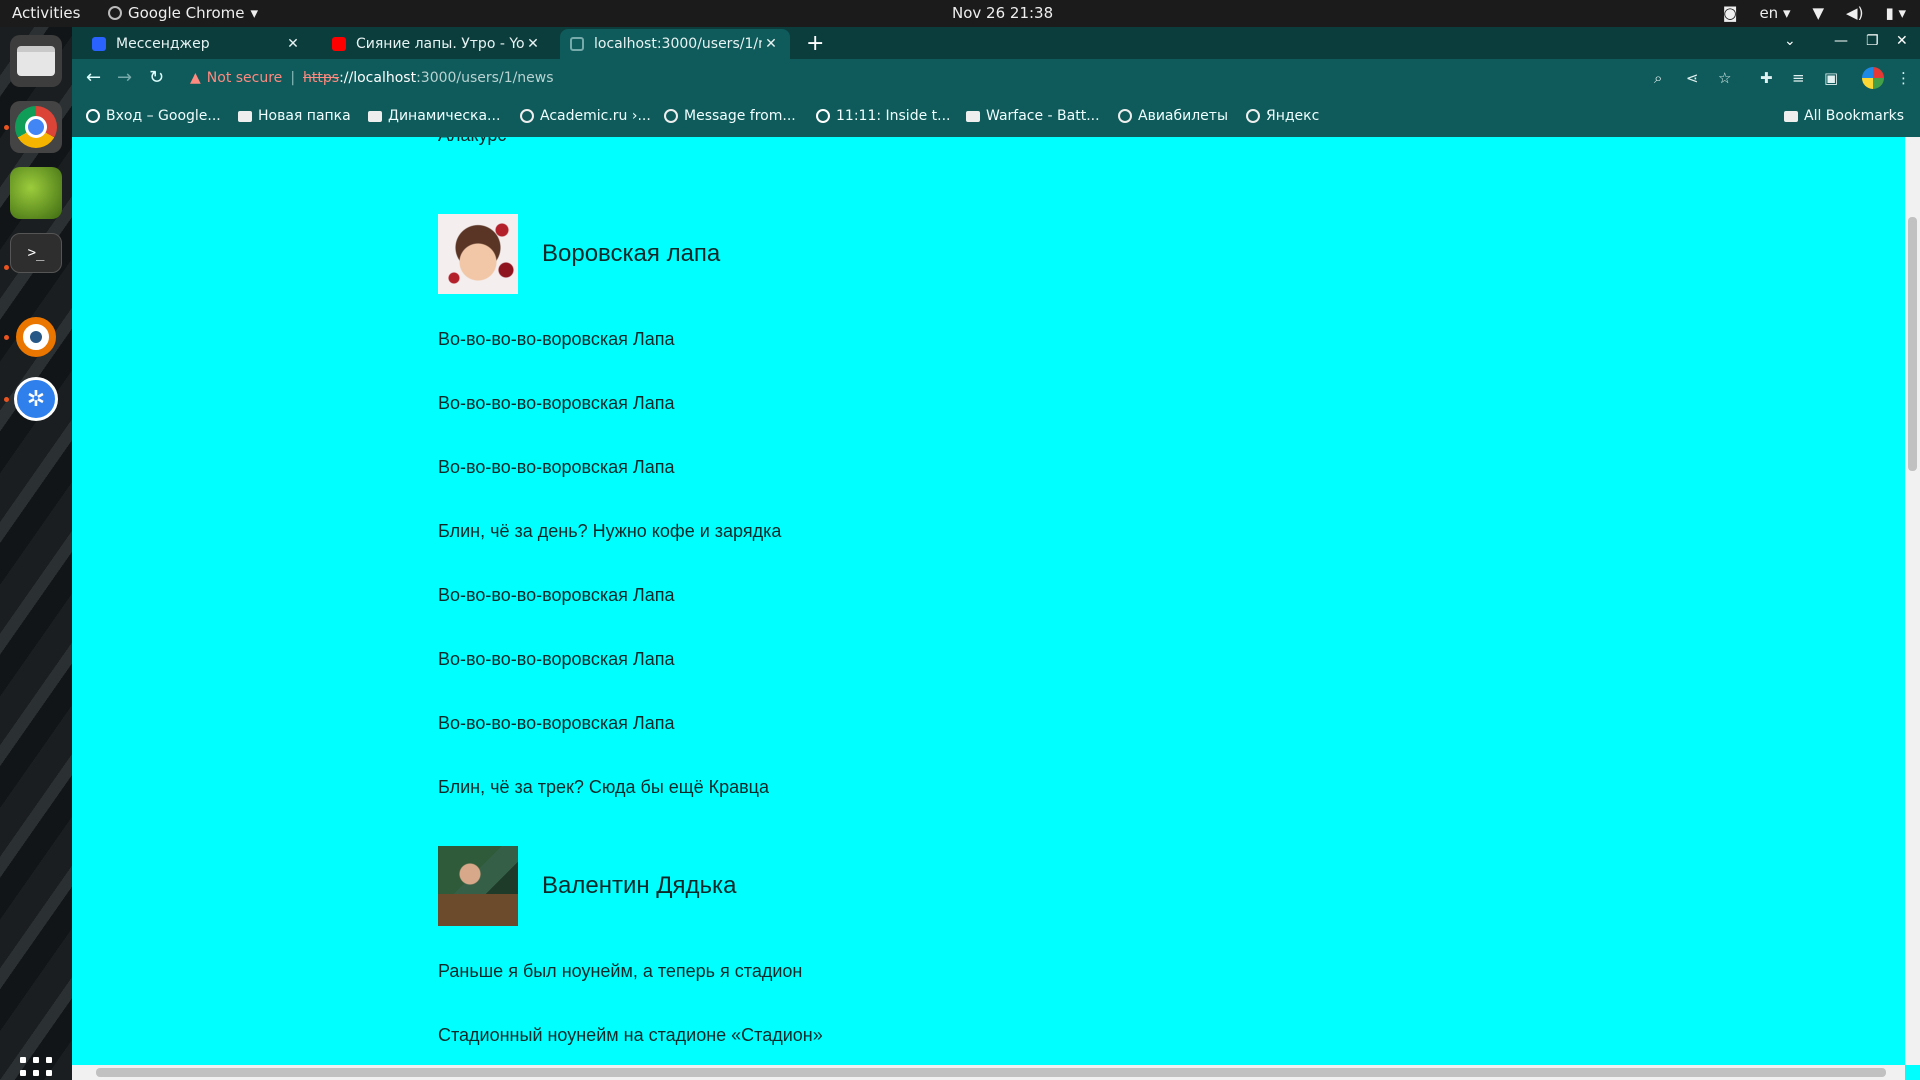  I want to click on app-menu: Google Chrome ▾, so click(183, 13).